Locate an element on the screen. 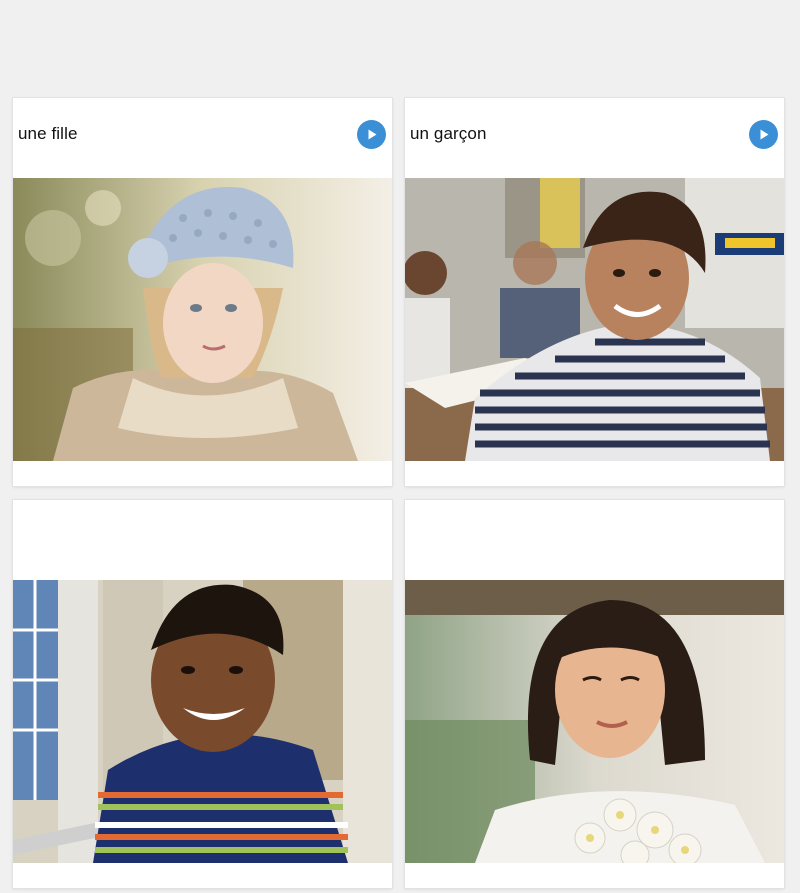 The height and width of the screenshot is (893, 800). card-header: une fille is located at coordinates (202, 138).